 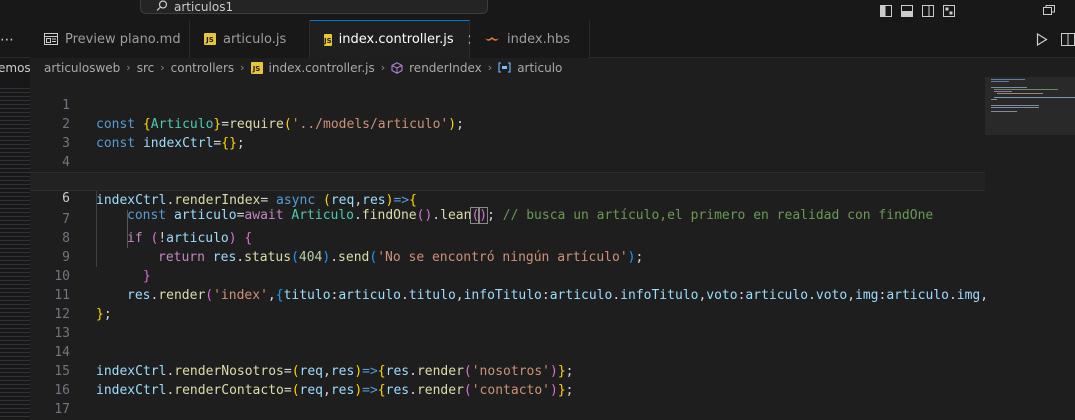 I want to click on line-number: 17, so click(x=62, y=409).